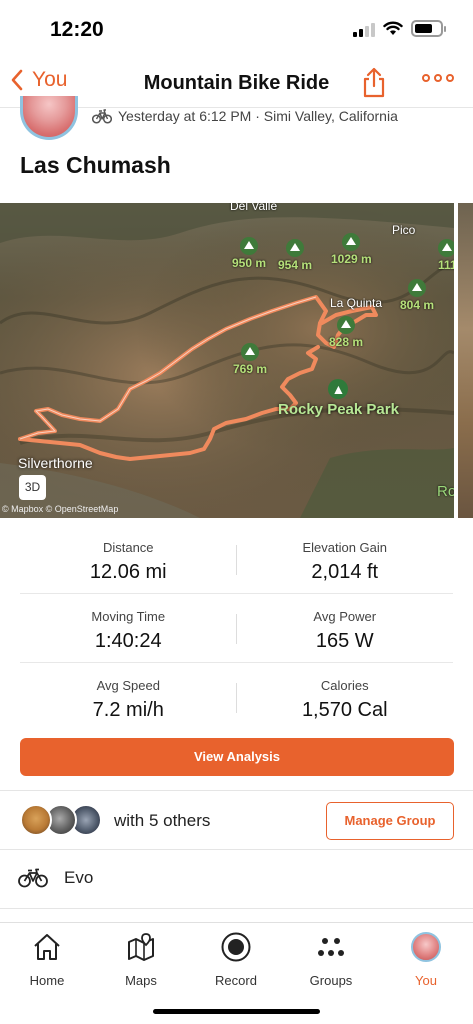 This screenshot has height=1024, width=473. What do you see at coordinates (128, 641) in the screenshot?
I see `stat-value: 1:40:24` at bounding box center [128, 641].